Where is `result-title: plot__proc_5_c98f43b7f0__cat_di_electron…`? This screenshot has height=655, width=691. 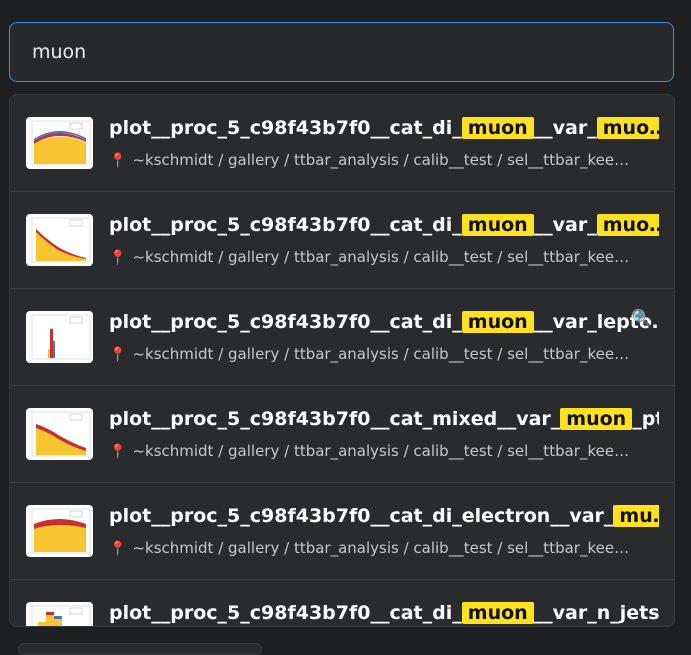 result-title: plot__proc_5_c98f43b7f0__cat_di_electron… is located at coordinates (384, 516).